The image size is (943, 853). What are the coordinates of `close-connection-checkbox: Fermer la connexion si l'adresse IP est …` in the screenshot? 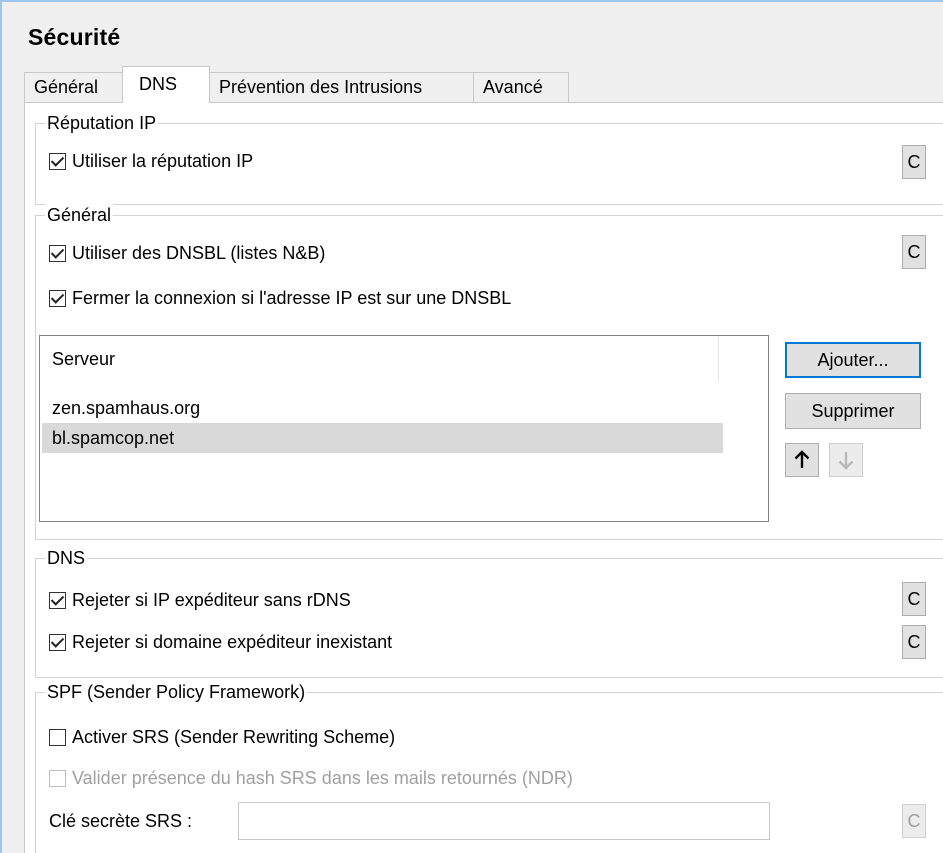 It's located at (280, 298).